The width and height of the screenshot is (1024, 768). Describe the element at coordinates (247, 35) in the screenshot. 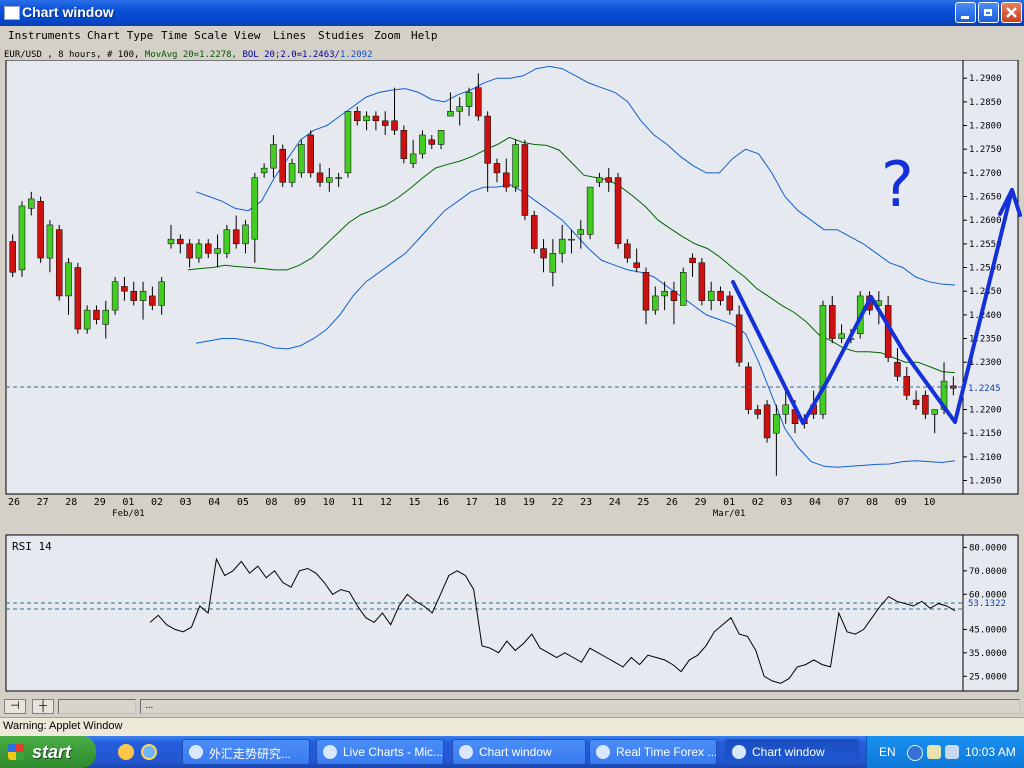

I see `menu-view: View` at that location.